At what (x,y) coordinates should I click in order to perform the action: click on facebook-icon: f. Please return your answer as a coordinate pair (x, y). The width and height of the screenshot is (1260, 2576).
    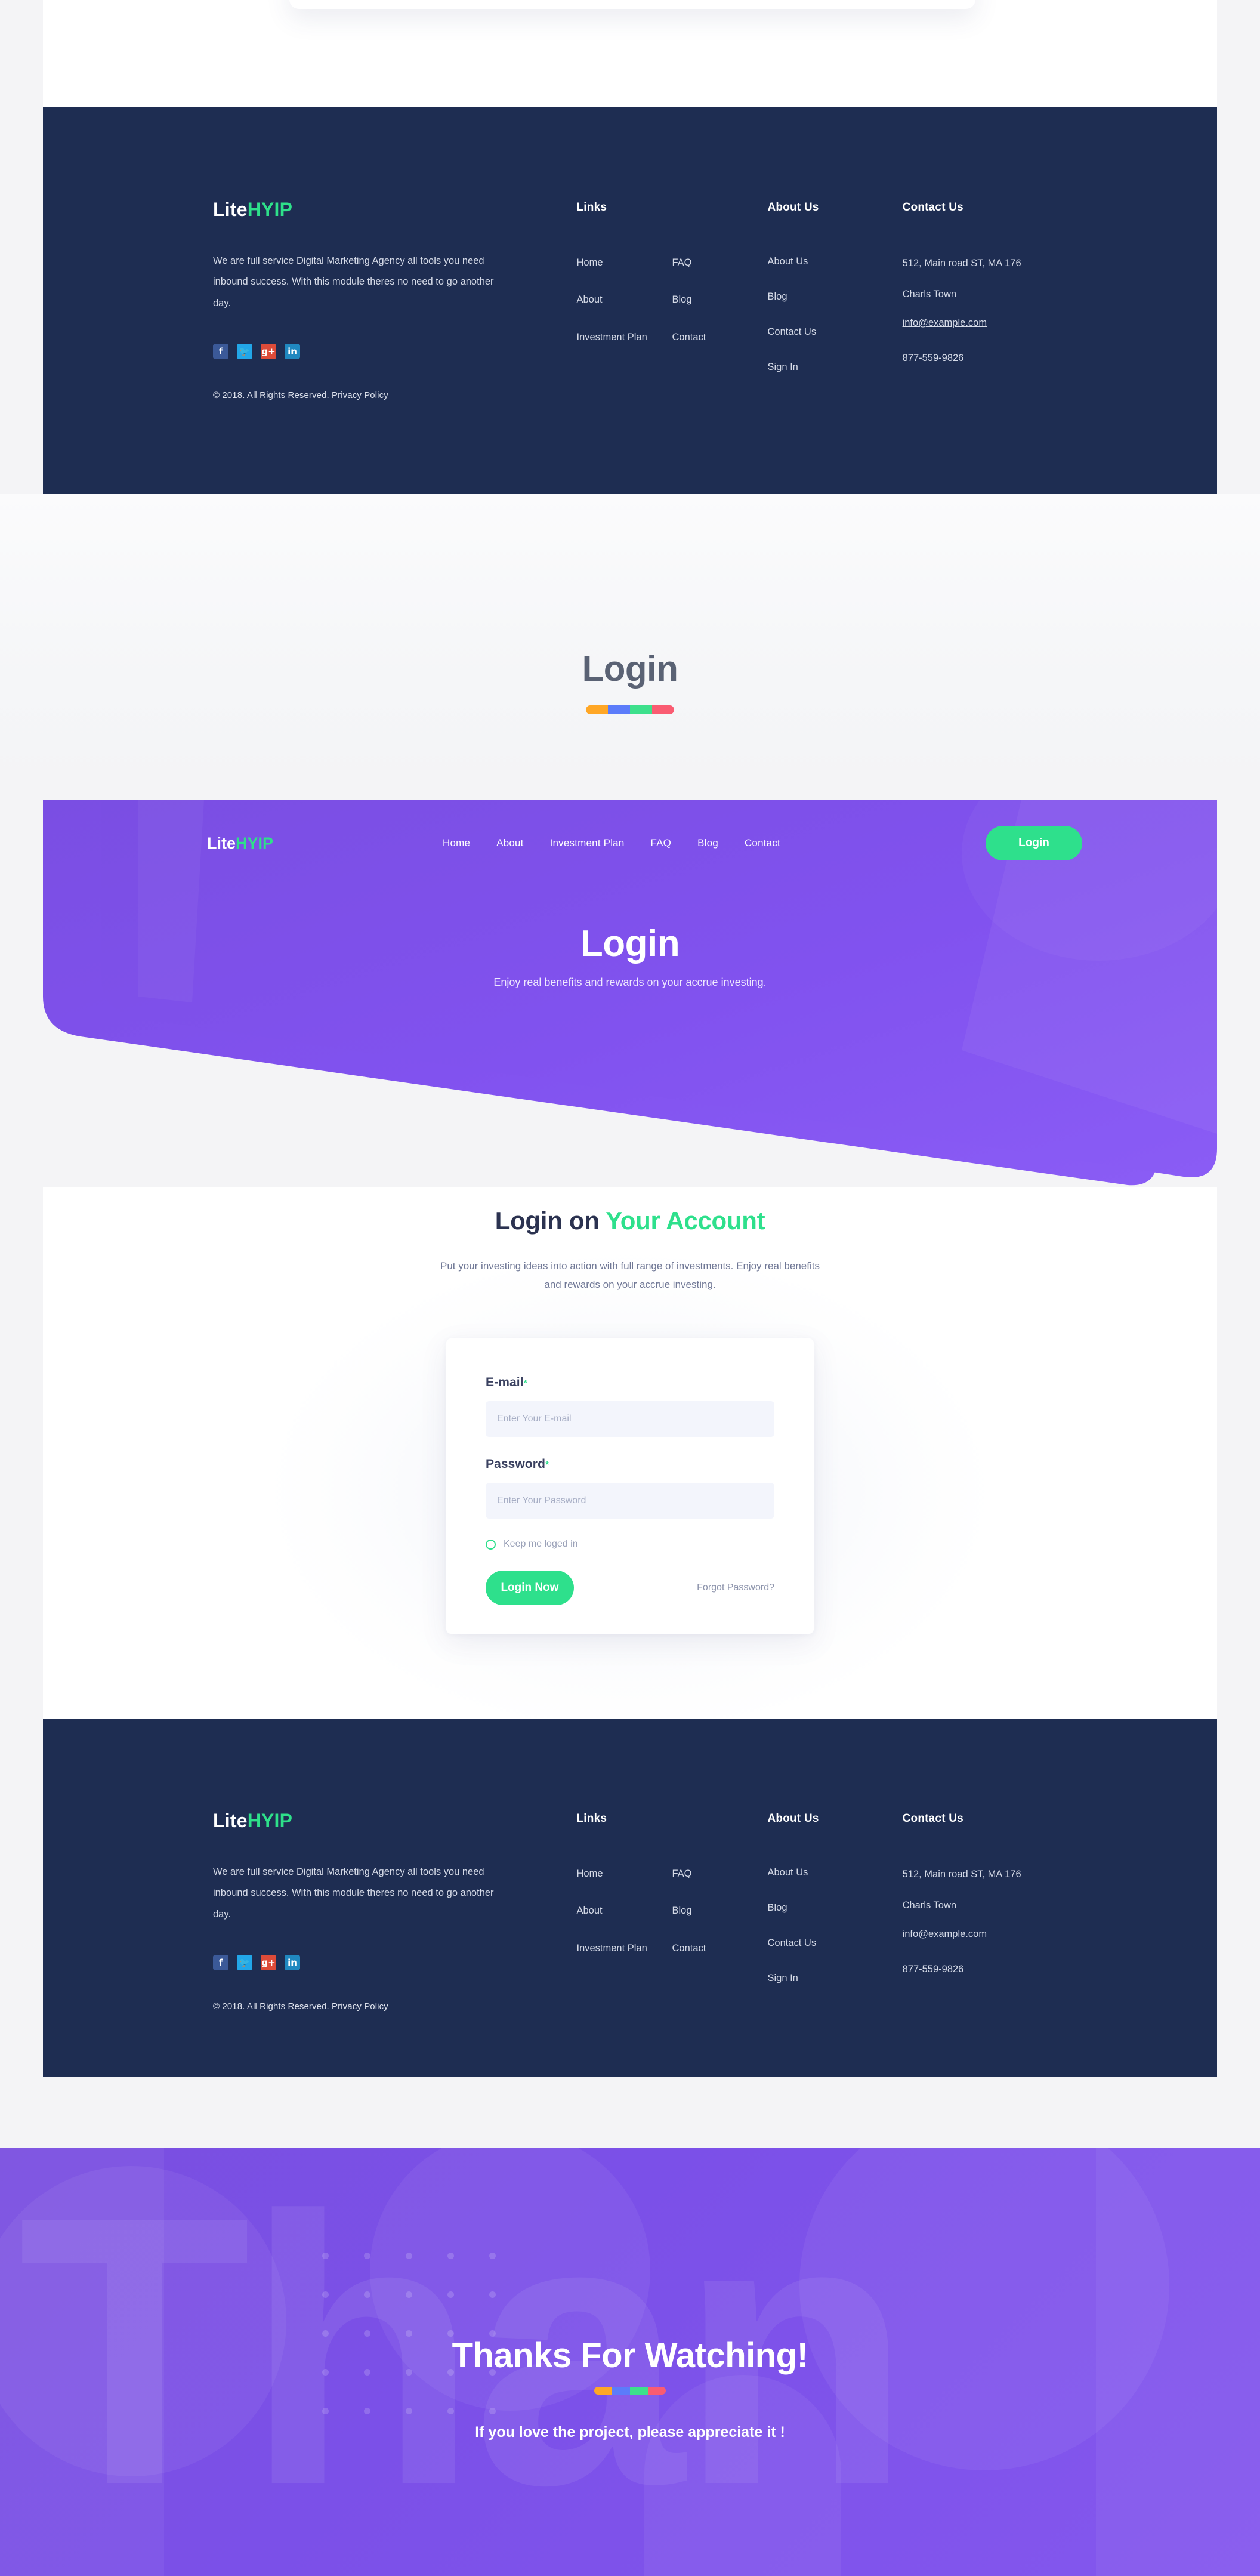
    Looking at the image, I should click on (220, 352).